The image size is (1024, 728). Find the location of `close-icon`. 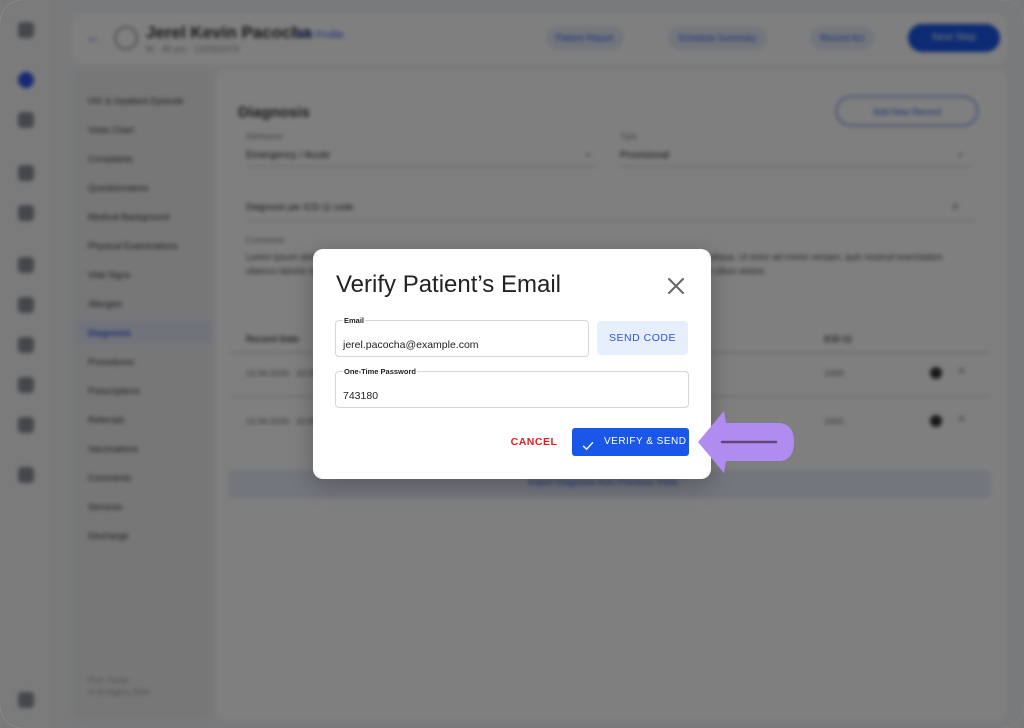

close-icon is located at coordinates (676, 286).